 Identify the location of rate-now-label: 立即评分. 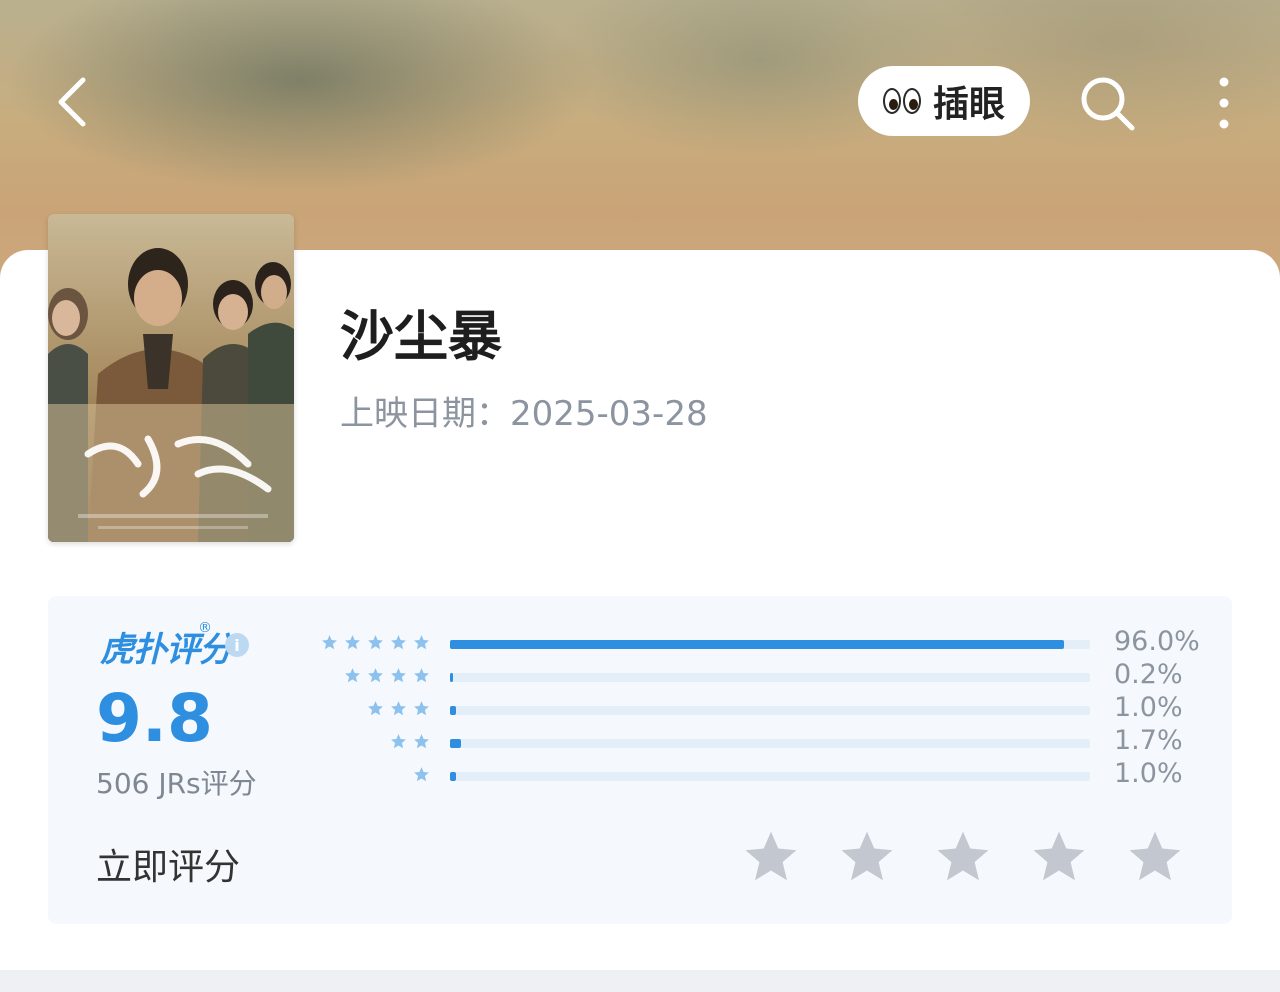
(168, 864).